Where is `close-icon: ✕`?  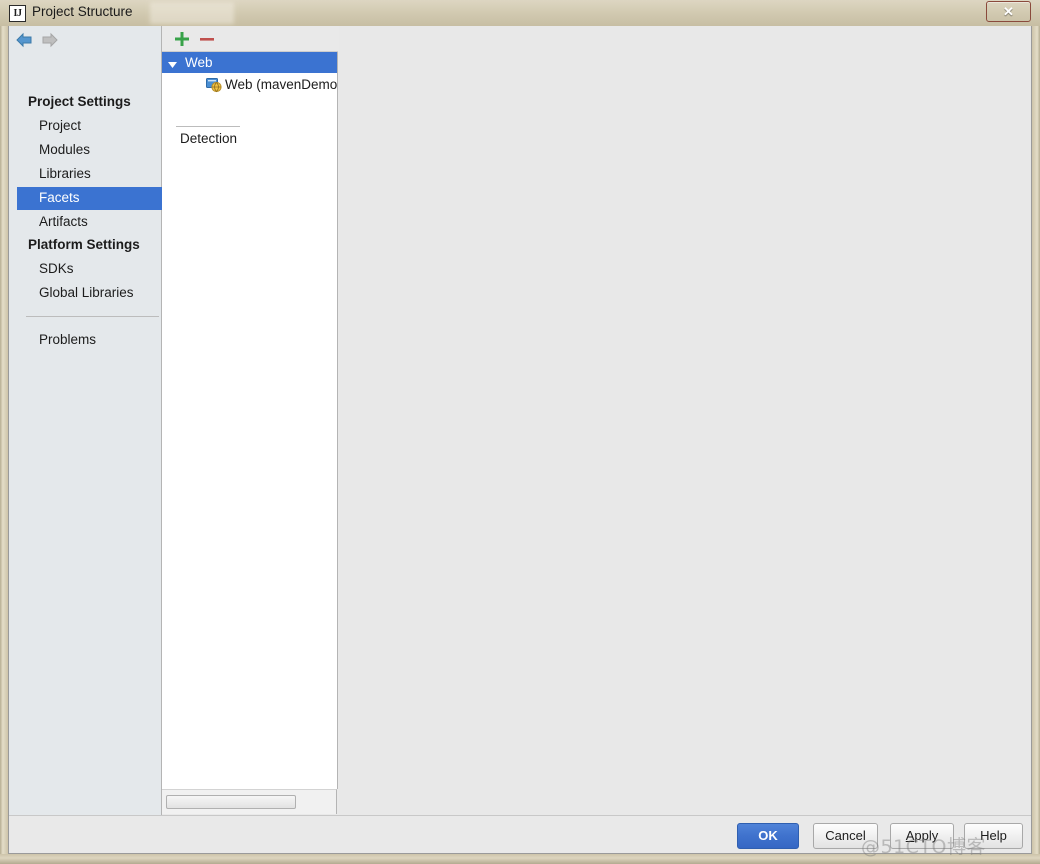
close-icon: ✕ is located at coordinates (1008, 11).